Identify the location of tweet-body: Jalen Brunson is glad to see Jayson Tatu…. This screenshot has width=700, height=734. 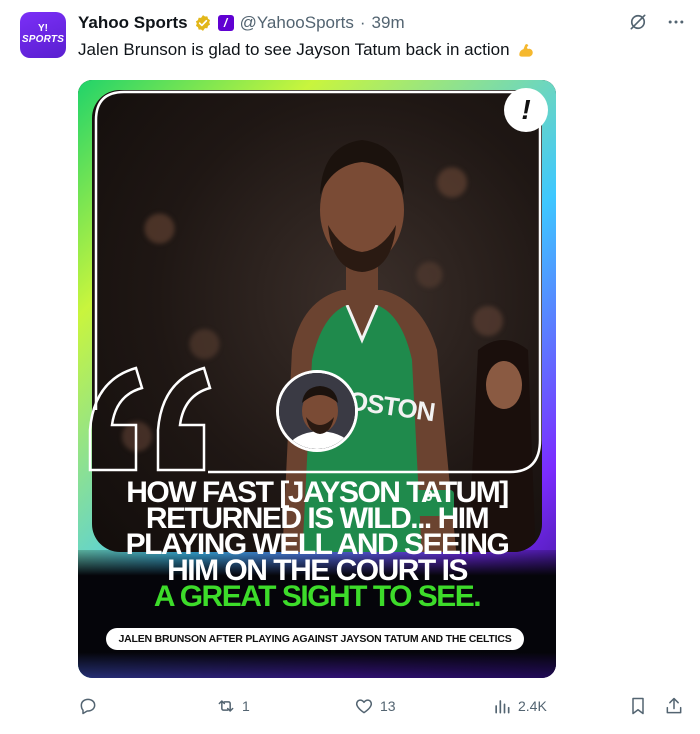
(294, 49).